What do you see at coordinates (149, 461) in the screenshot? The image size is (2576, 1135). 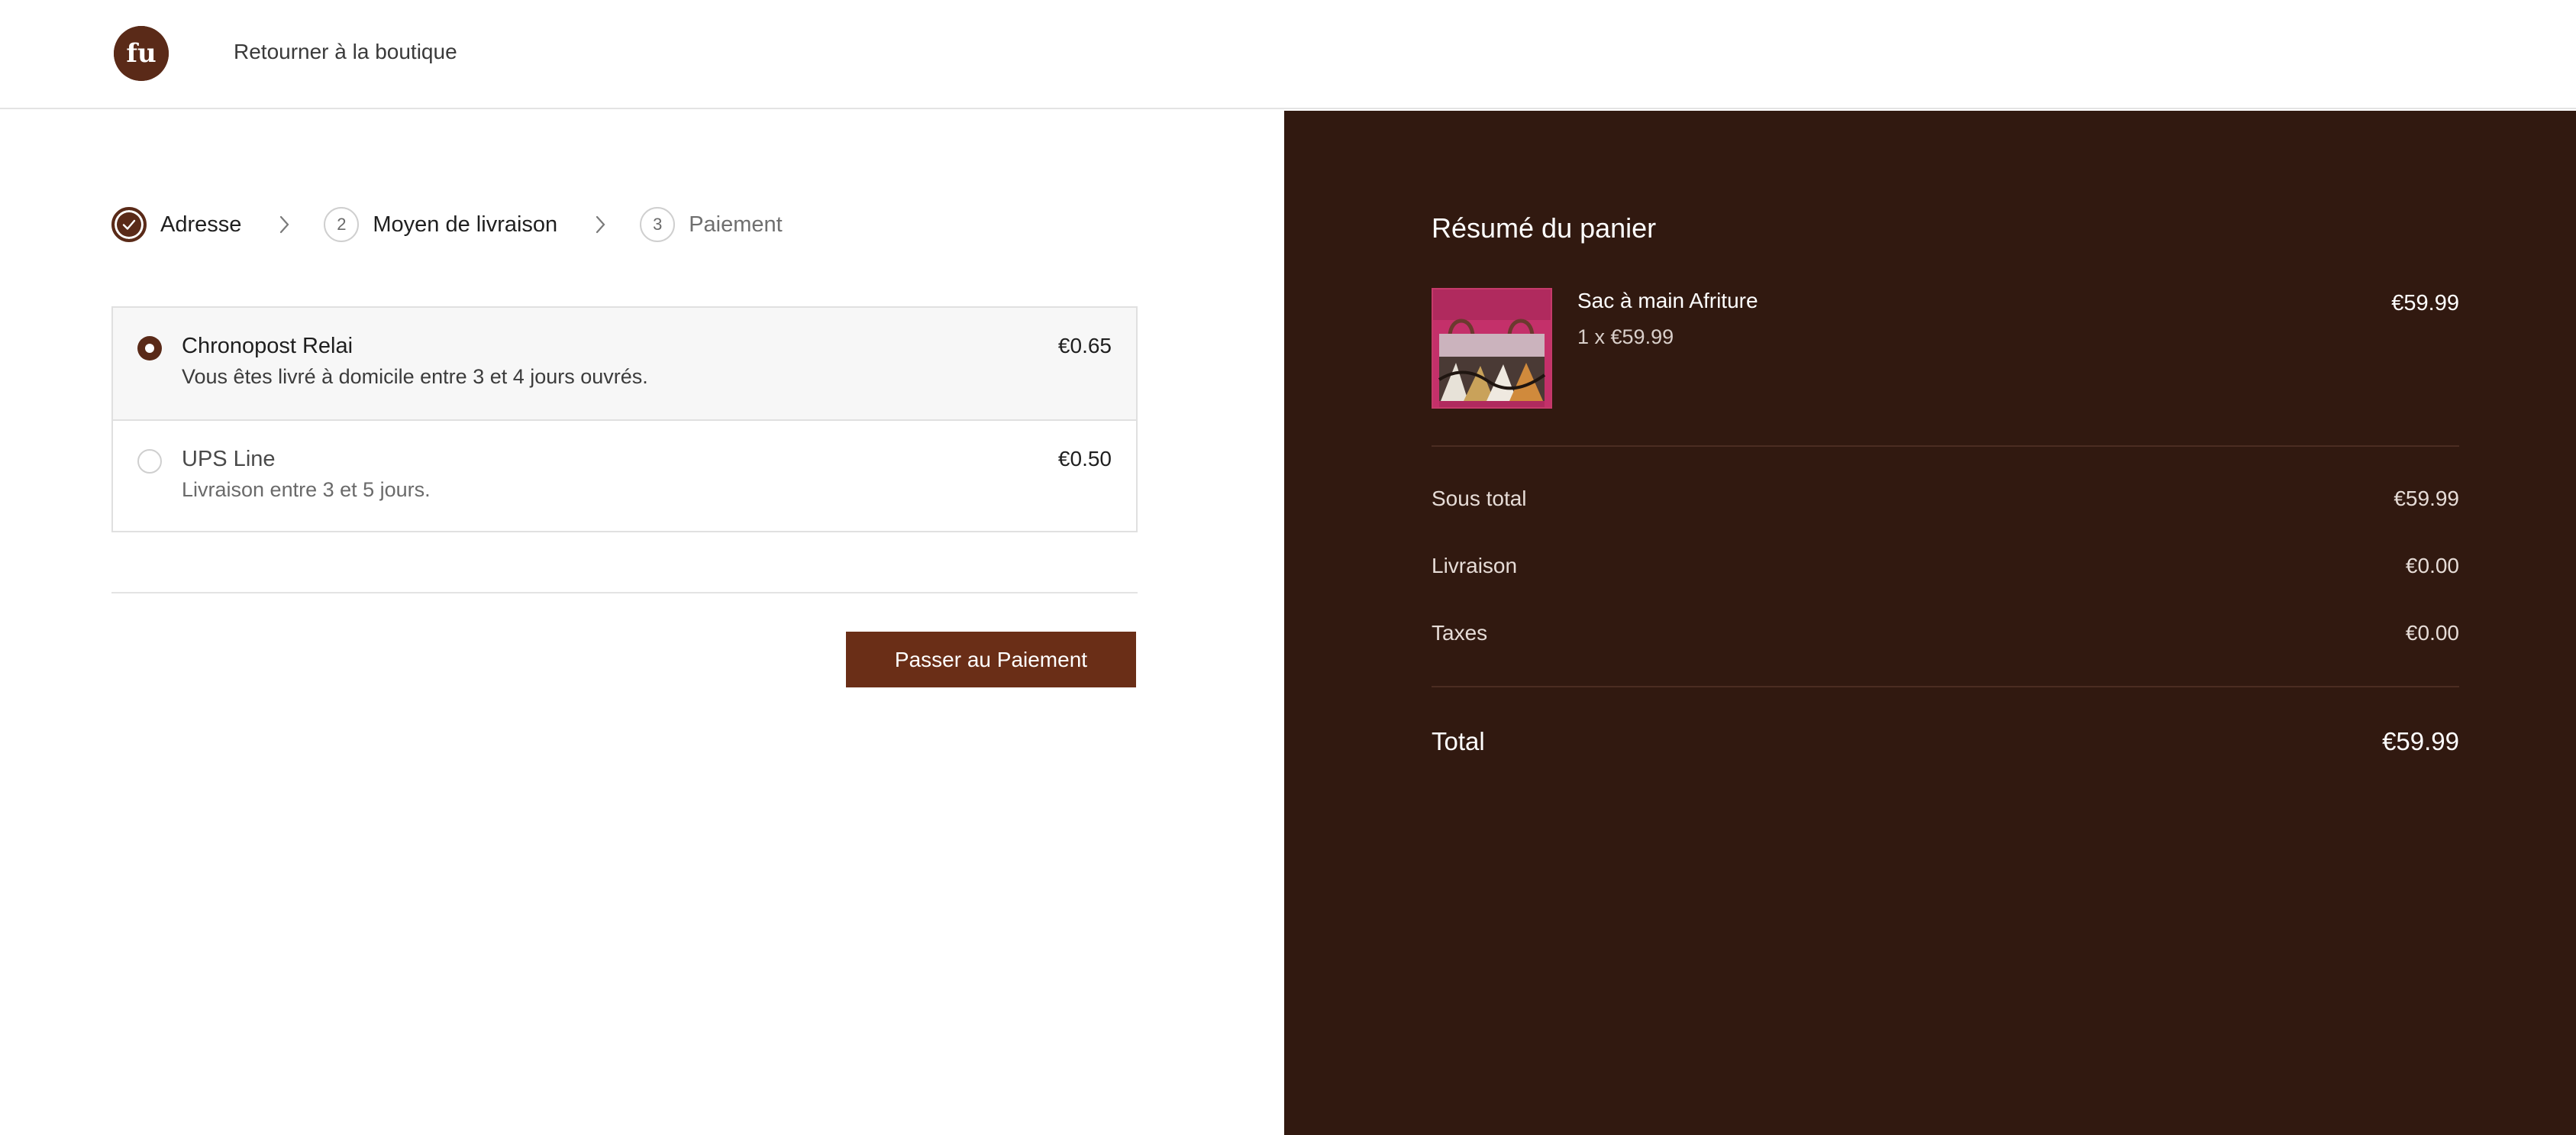 I see `shipping-radio` at bounding box center [149, 461].